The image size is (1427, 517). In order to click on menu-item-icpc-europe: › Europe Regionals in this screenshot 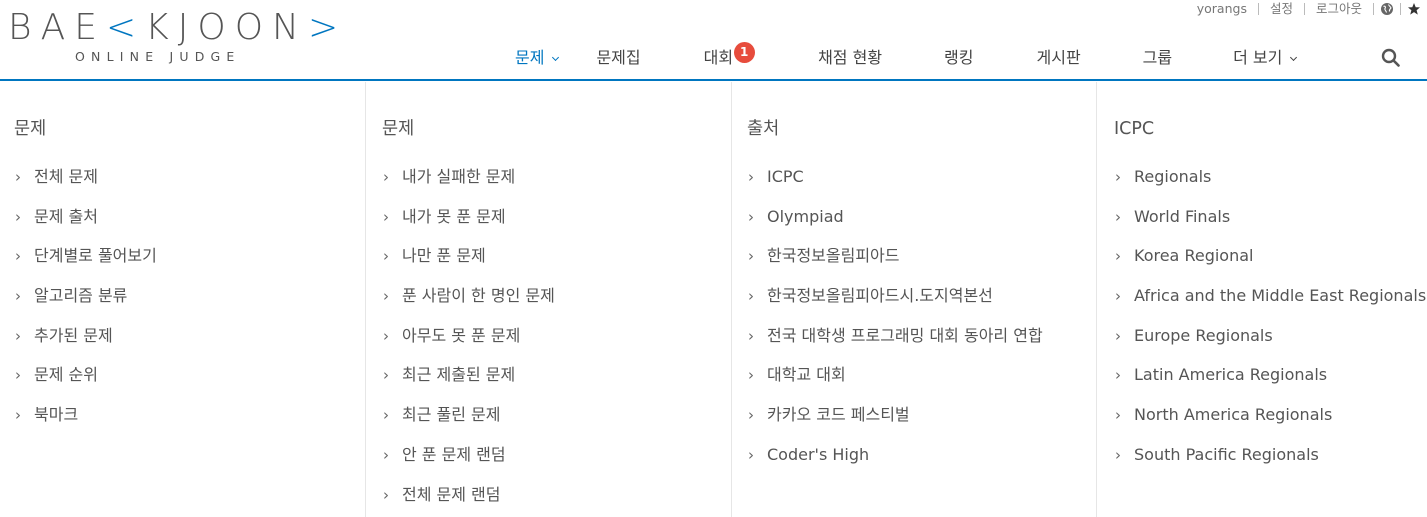, I will do `click(1270, 344)`.